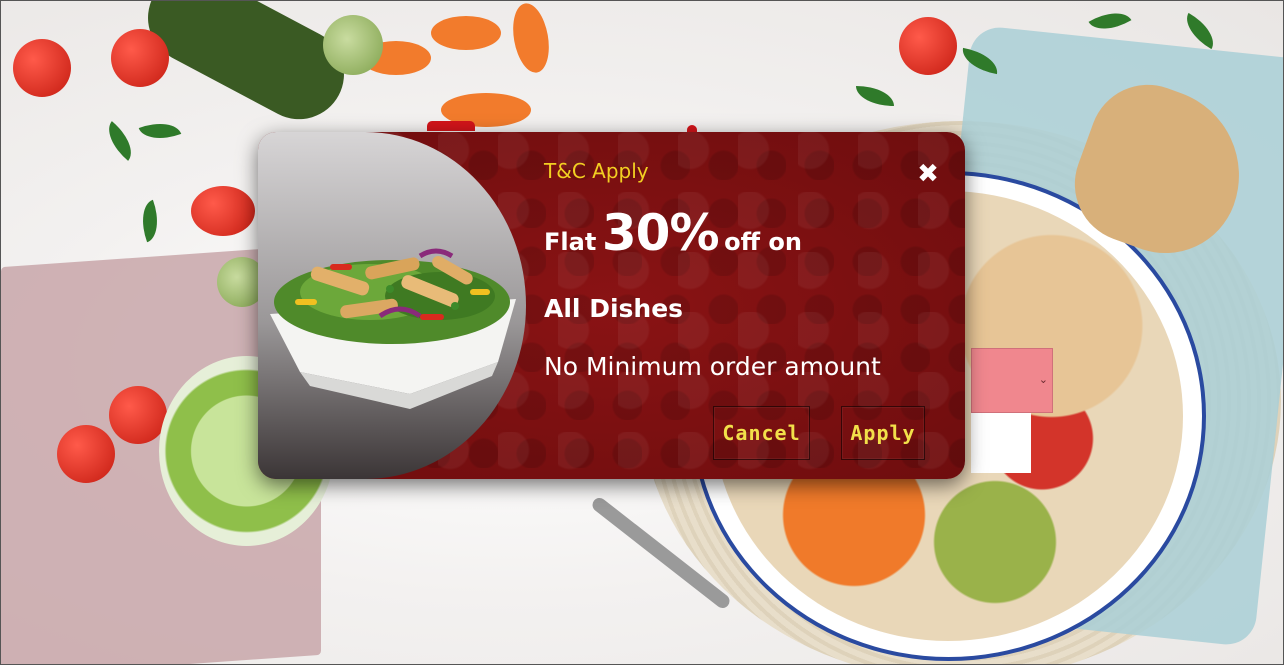  Describe the element at coordinates (596, 171) in the screenshot. I see `terms-label: T&C Apply` at that location.